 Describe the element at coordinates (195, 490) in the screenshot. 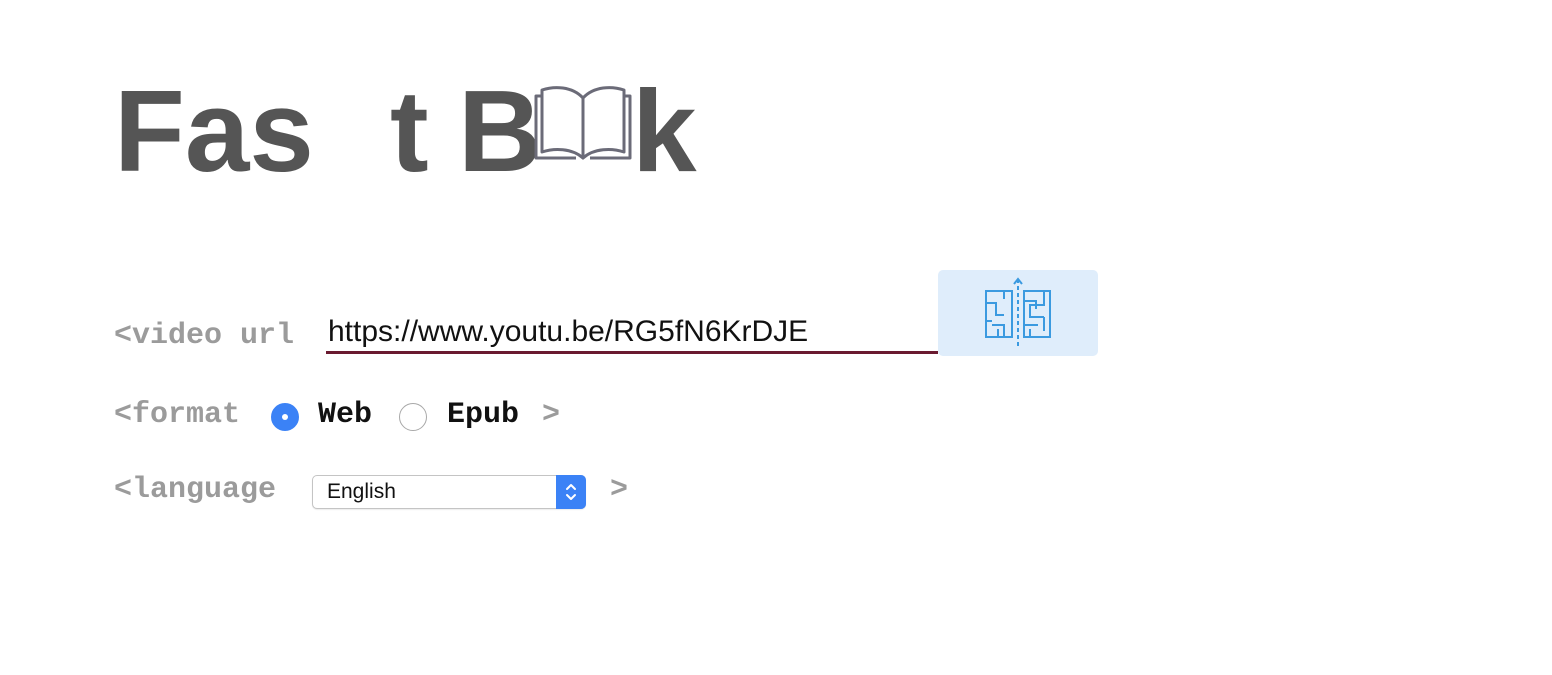

I see `language-label: <language` at that location.